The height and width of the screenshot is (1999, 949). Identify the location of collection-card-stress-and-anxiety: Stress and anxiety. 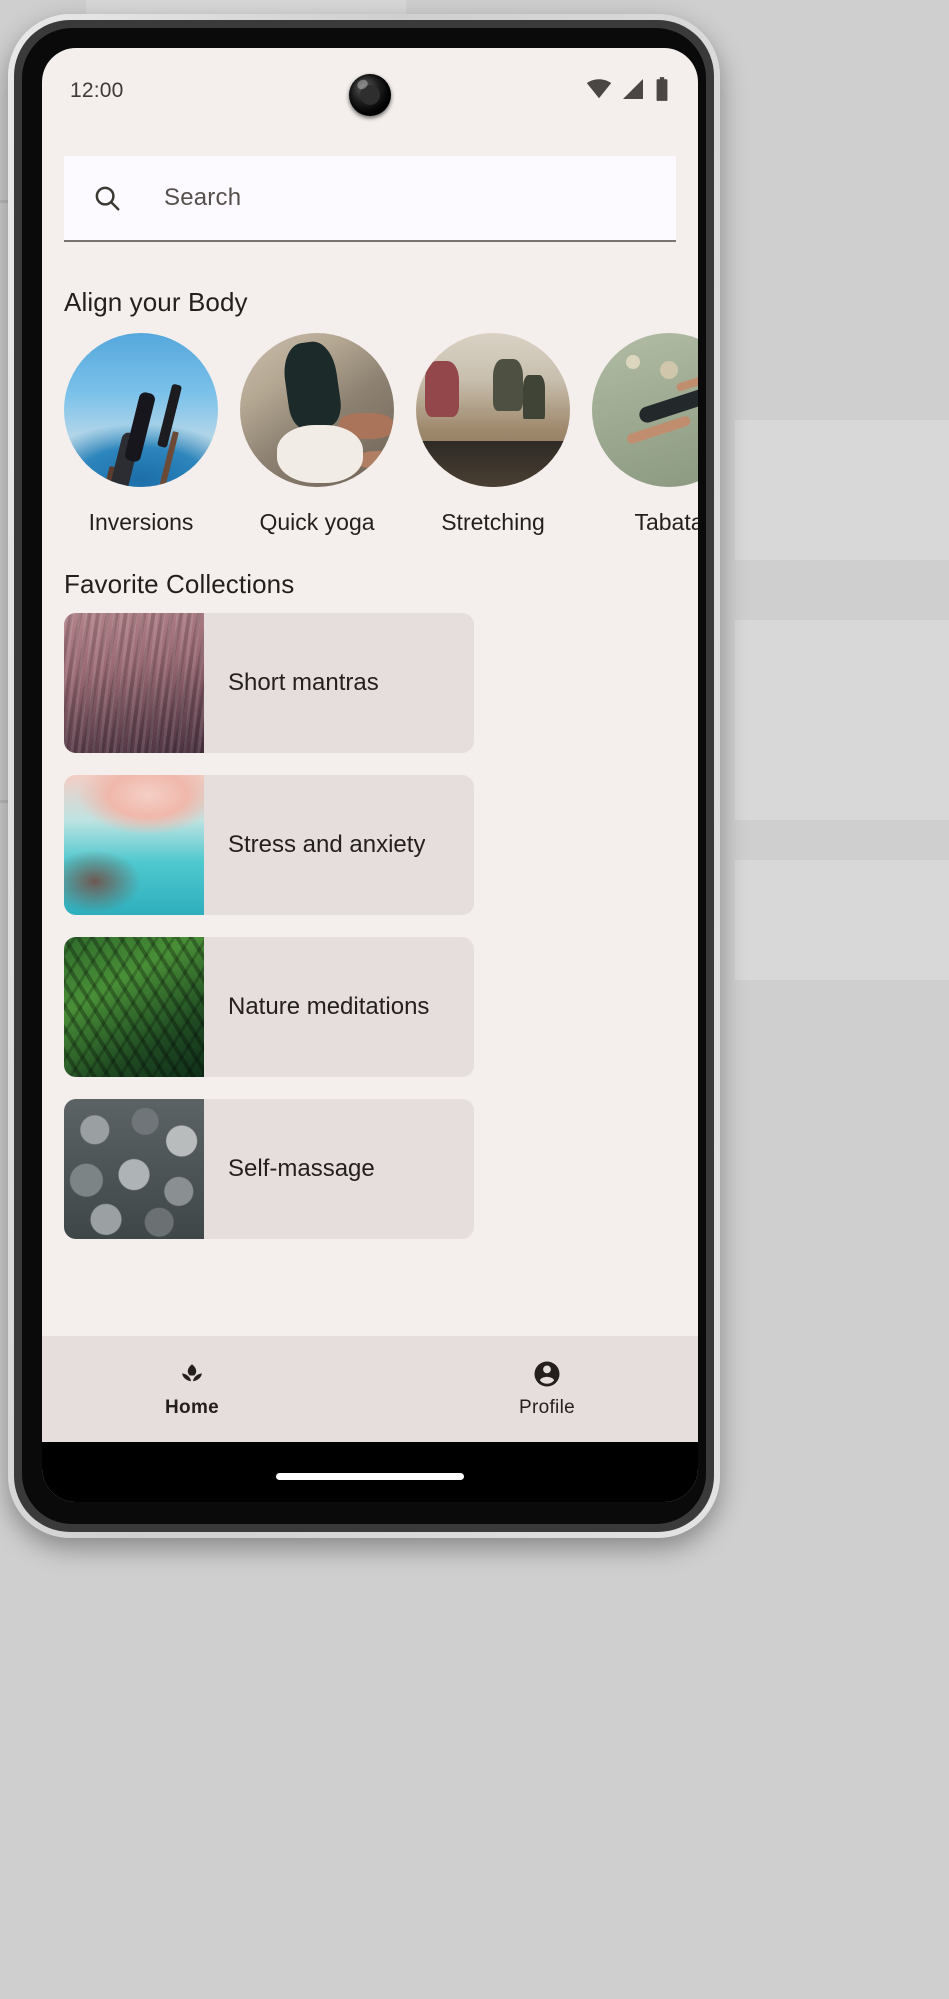
(269, 845).